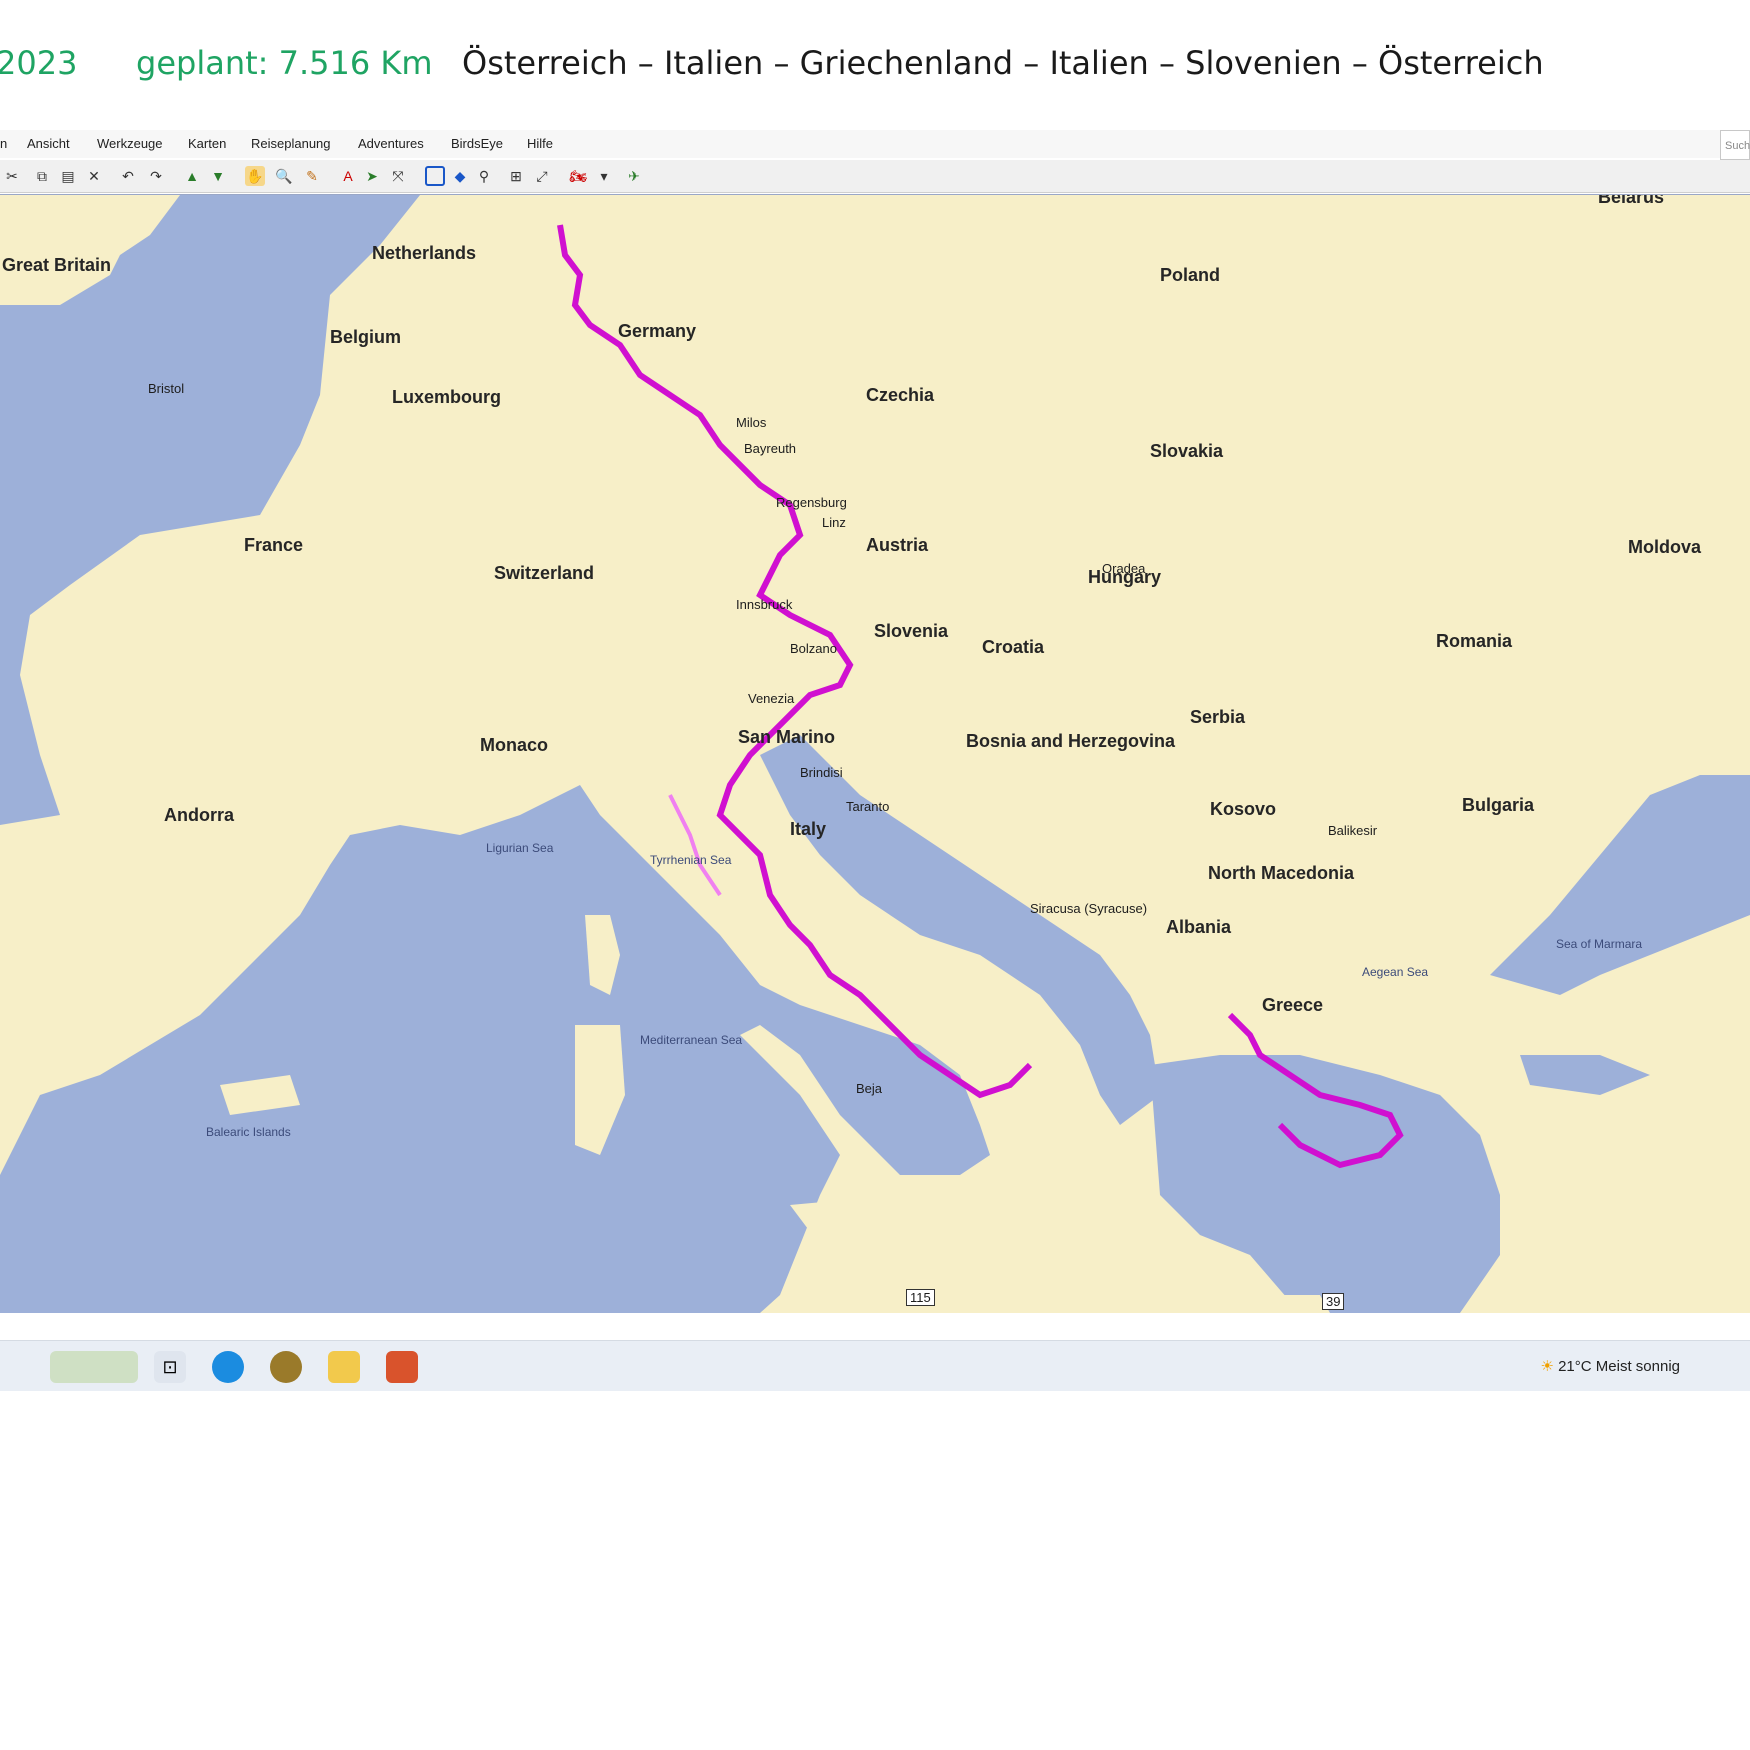 The height and width of the screenshot is (1750, 1750). What do you see at coordinates (1187, 451) in the screenshot?
I see `country-label: Slovakia` at bounding box center [1187, 451].